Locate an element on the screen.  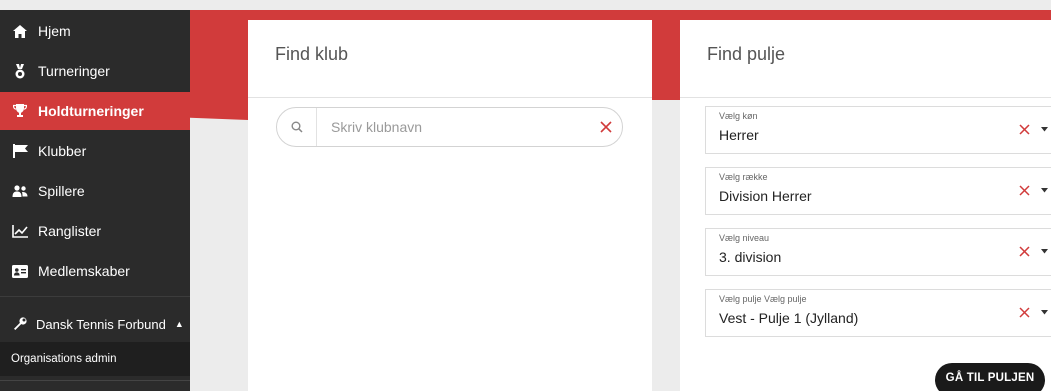
home-icon is located at coordinates (20, 31).